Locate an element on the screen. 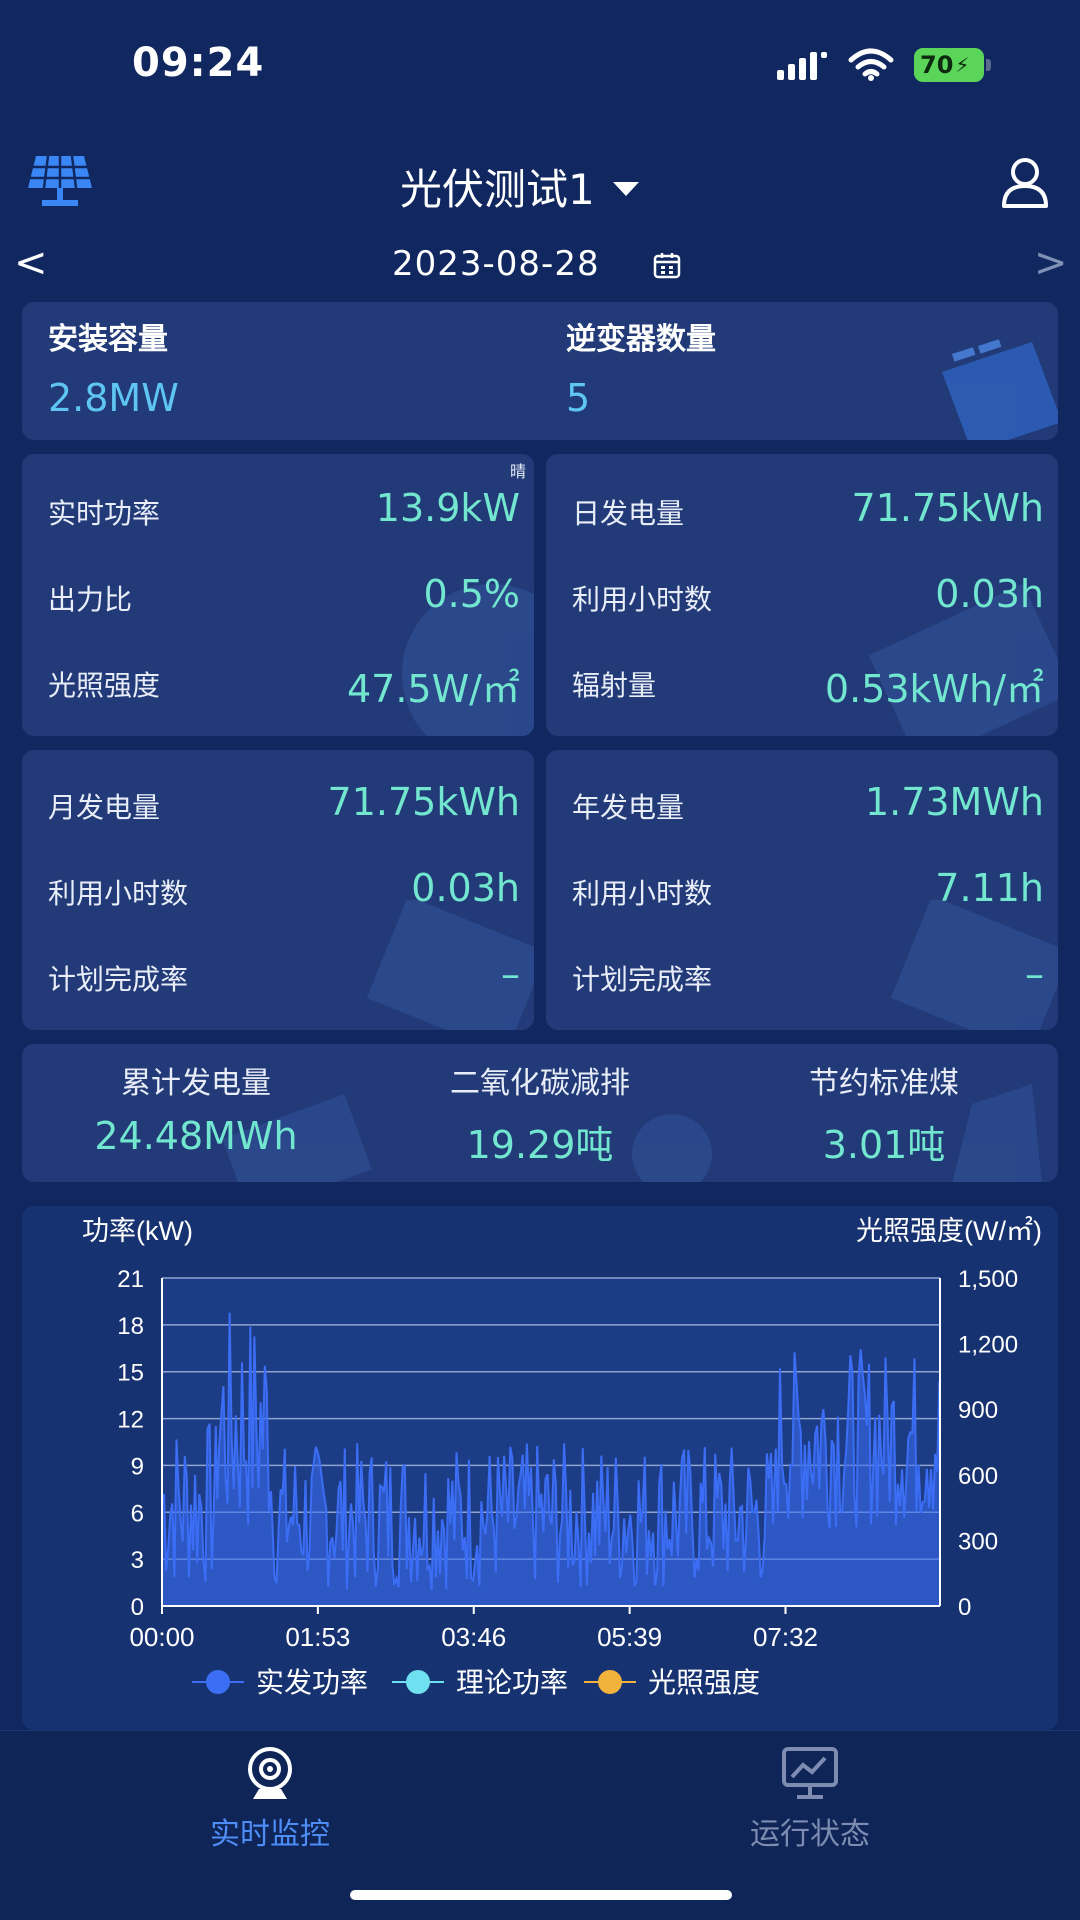 The image size is (1080, 1920). inverter-count-value: 5 is located at coordinates (578, 398).